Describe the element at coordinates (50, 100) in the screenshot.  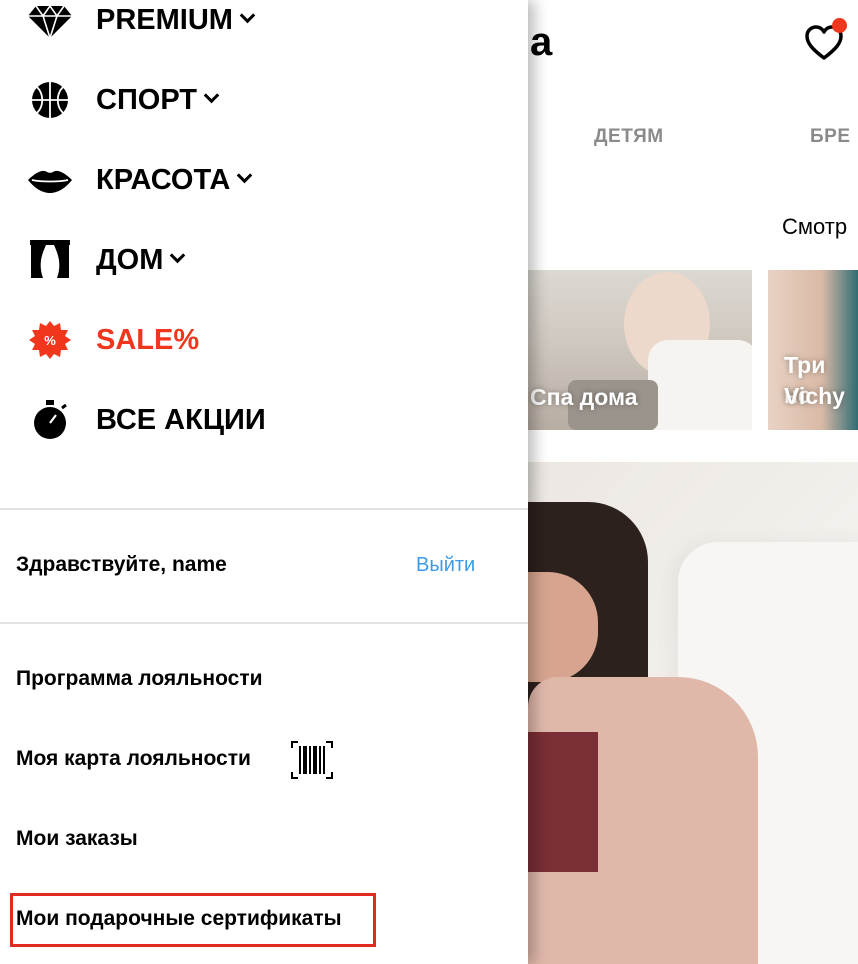
I see `basketball-icon` at that location.